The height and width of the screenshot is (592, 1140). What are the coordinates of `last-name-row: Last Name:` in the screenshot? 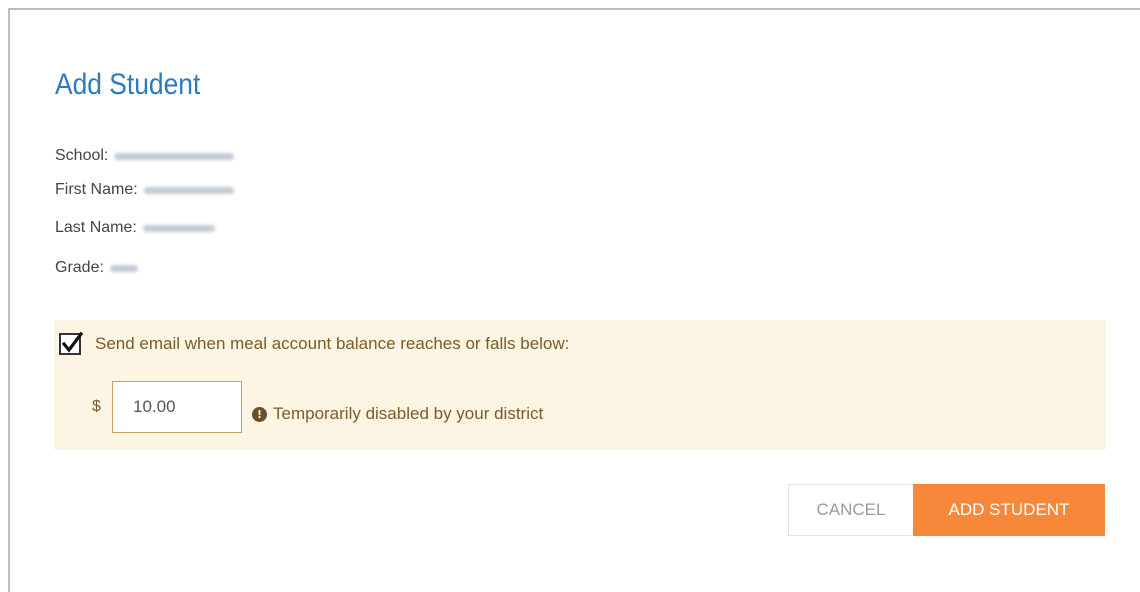 It's located at (135, 228).